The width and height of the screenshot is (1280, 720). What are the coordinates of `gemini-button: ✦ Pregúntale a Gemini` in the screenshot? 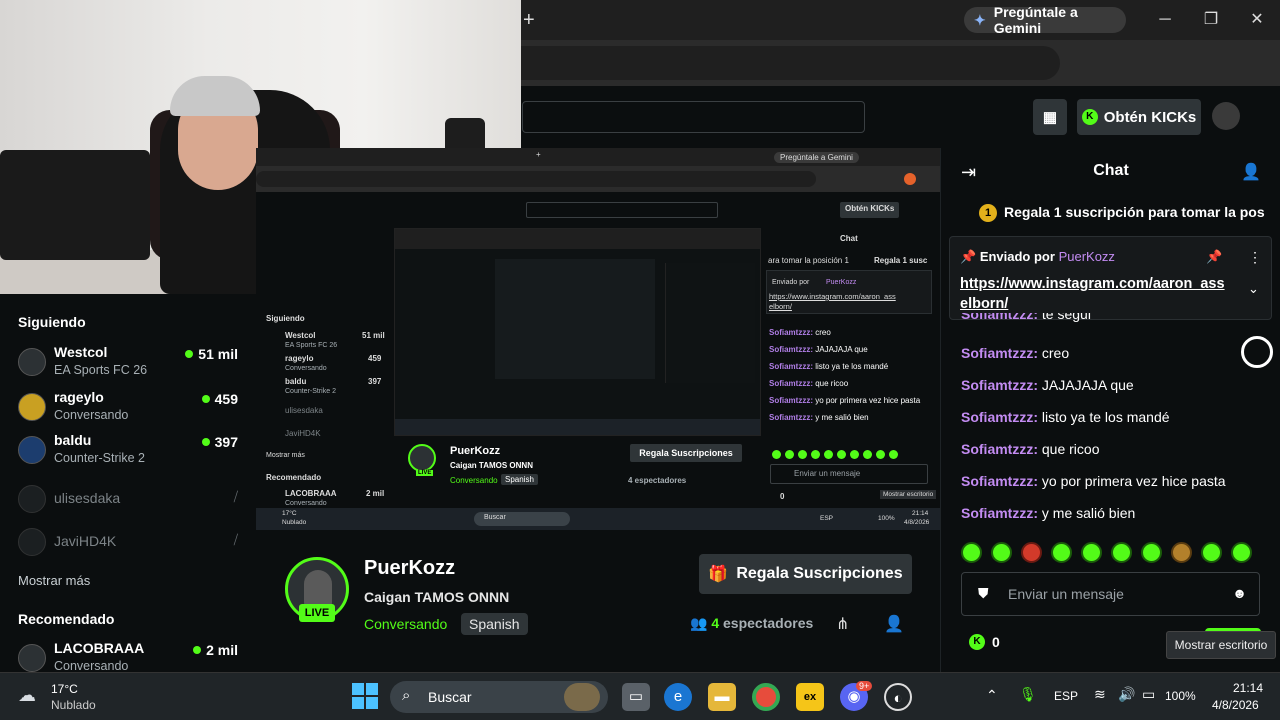 It's located at (1045, 20).